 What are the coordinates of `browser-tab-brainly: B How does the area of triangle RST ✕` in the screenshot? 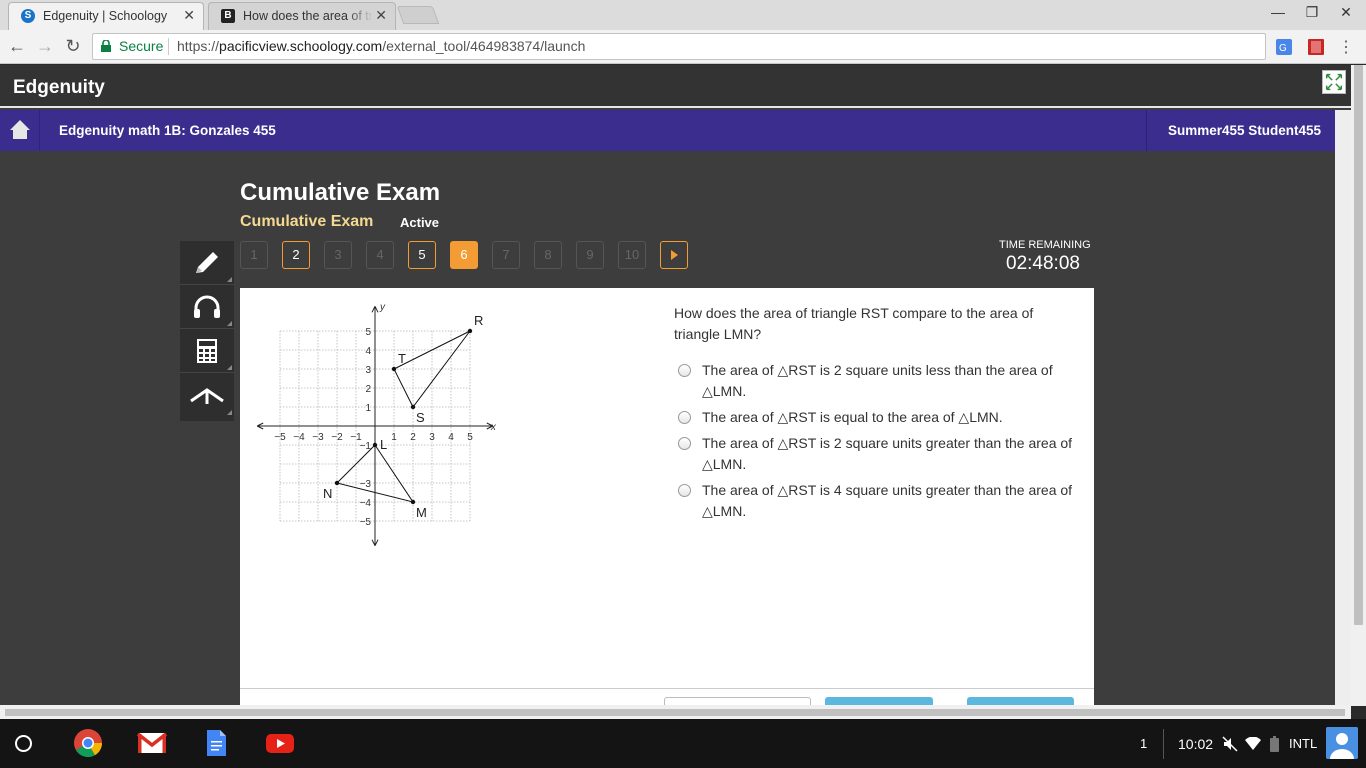 It's located at (302, 16).